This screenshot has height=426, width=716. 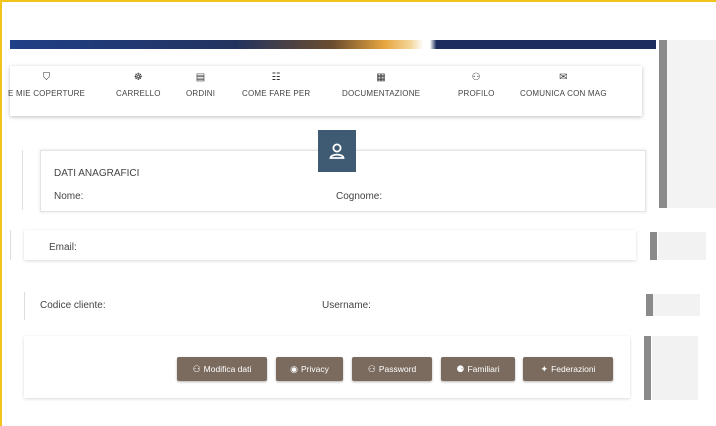 I want to click on federation-icon: ✦, so click(x=544, y=368).